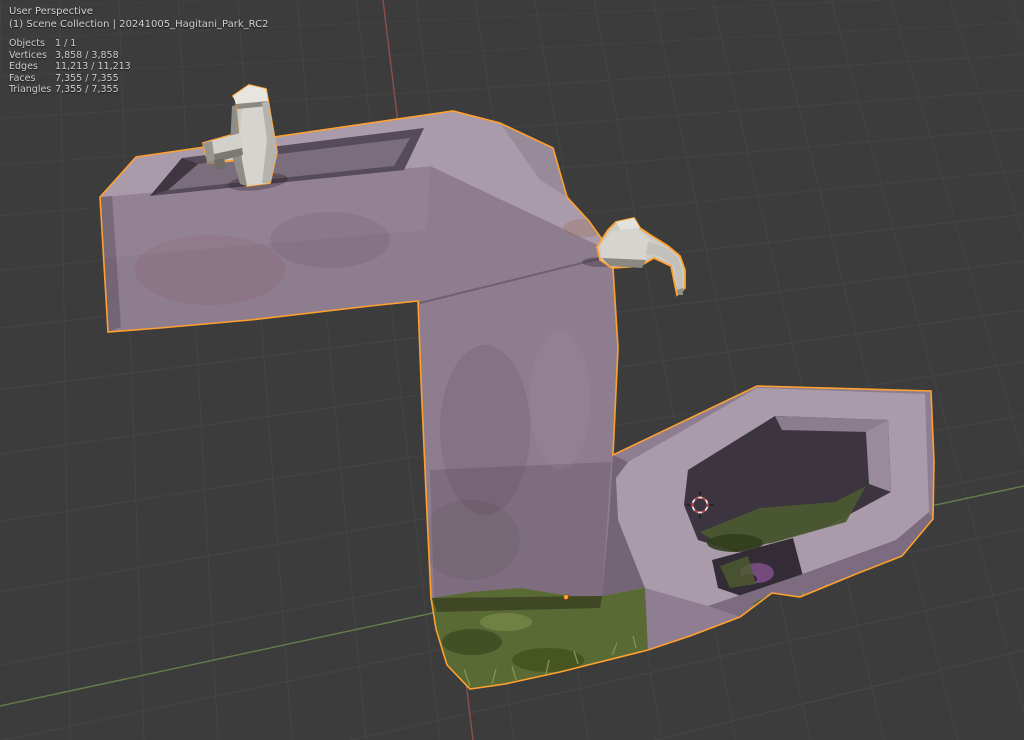  I want to click on stat-label: Edges, so click(23, 66).